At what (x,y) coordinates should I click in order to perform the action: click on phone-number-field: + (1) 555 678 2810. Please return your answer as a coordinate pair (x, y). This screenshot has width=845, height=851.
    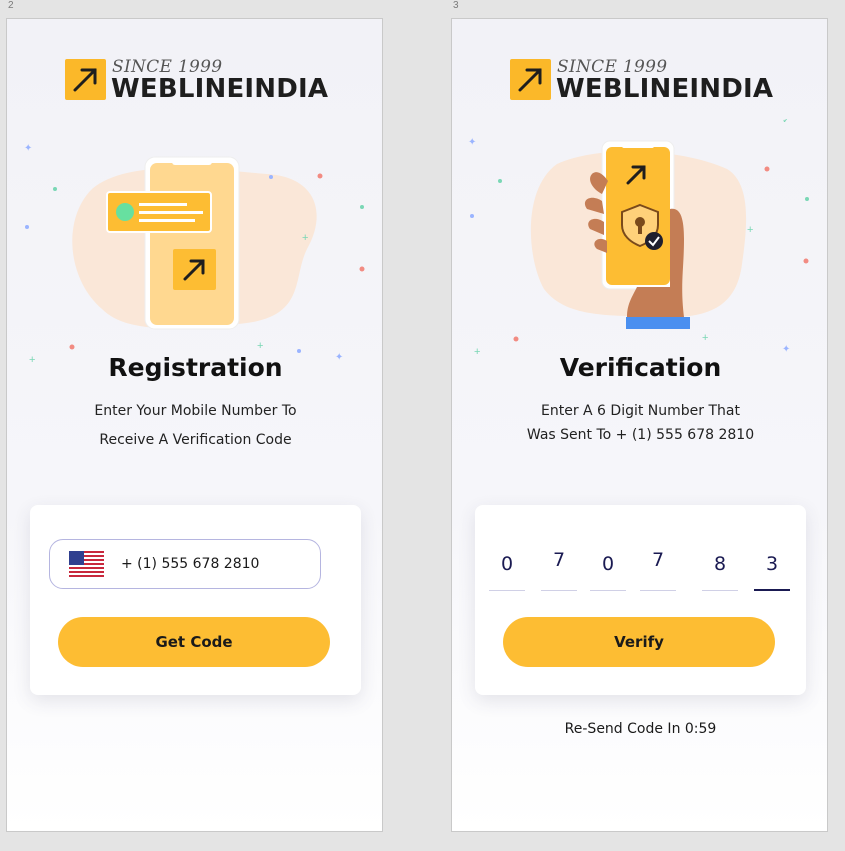
    Looking at the image, I should click on (185, 564).